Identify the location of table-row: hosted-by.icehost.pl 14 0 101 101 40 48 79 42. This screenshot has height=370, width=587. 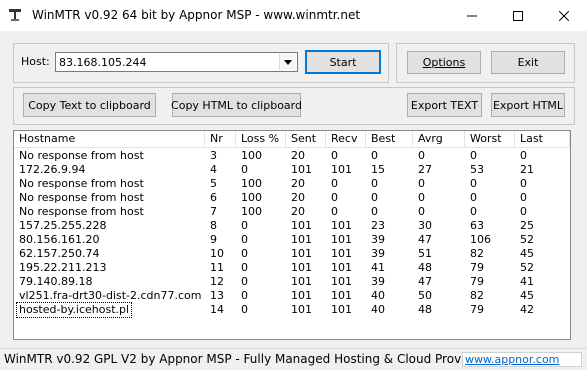
(292, 310).